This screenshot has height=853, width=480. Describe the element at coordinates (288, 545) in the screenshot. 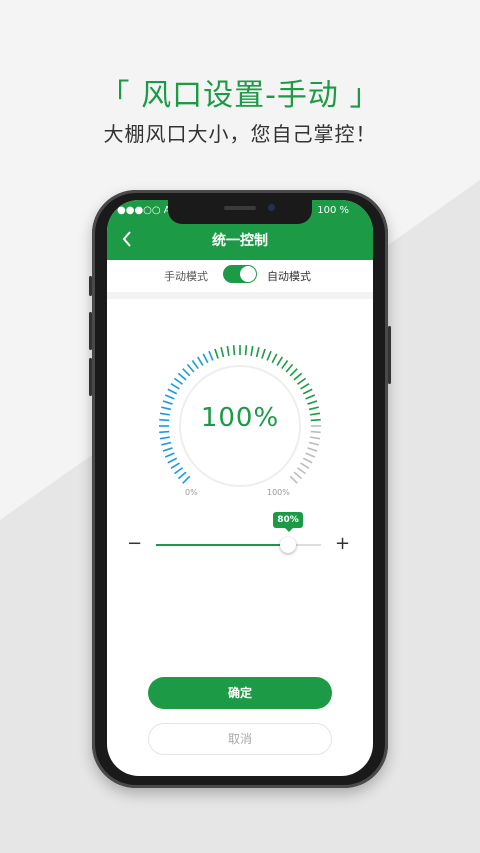

I see `slider-thumb` at that location.